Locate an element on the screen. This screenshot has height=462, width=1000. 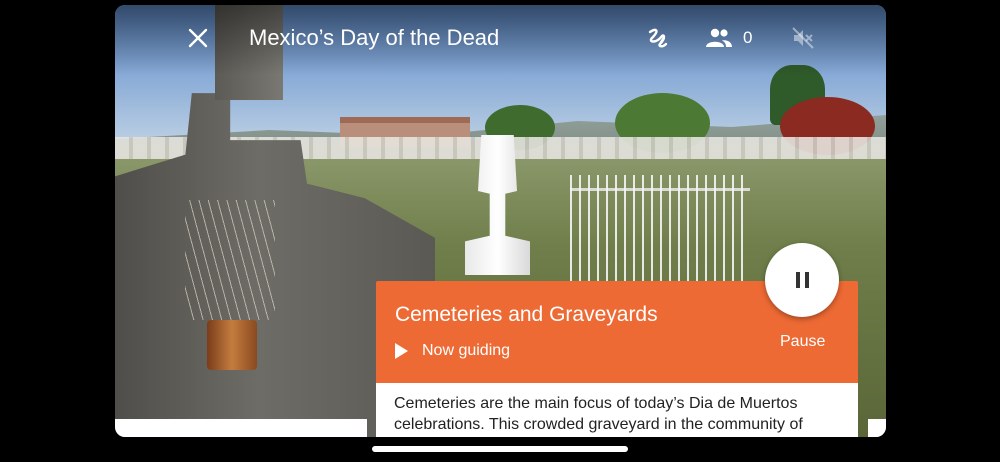
participant-count: 0 is located at coordinates (748, 37).